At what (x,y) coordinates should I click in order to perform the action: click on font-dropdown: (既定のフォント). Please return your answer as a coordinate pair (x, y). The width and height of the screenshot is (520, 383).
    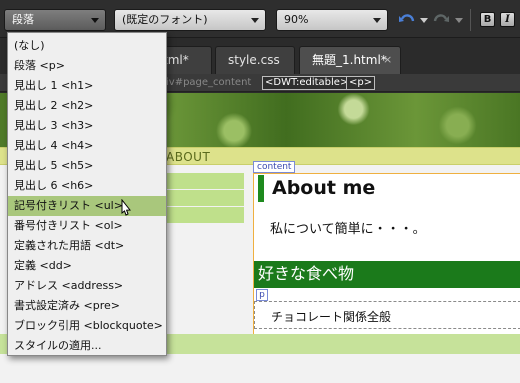
    Looking at the image, I should click on (190, 20).